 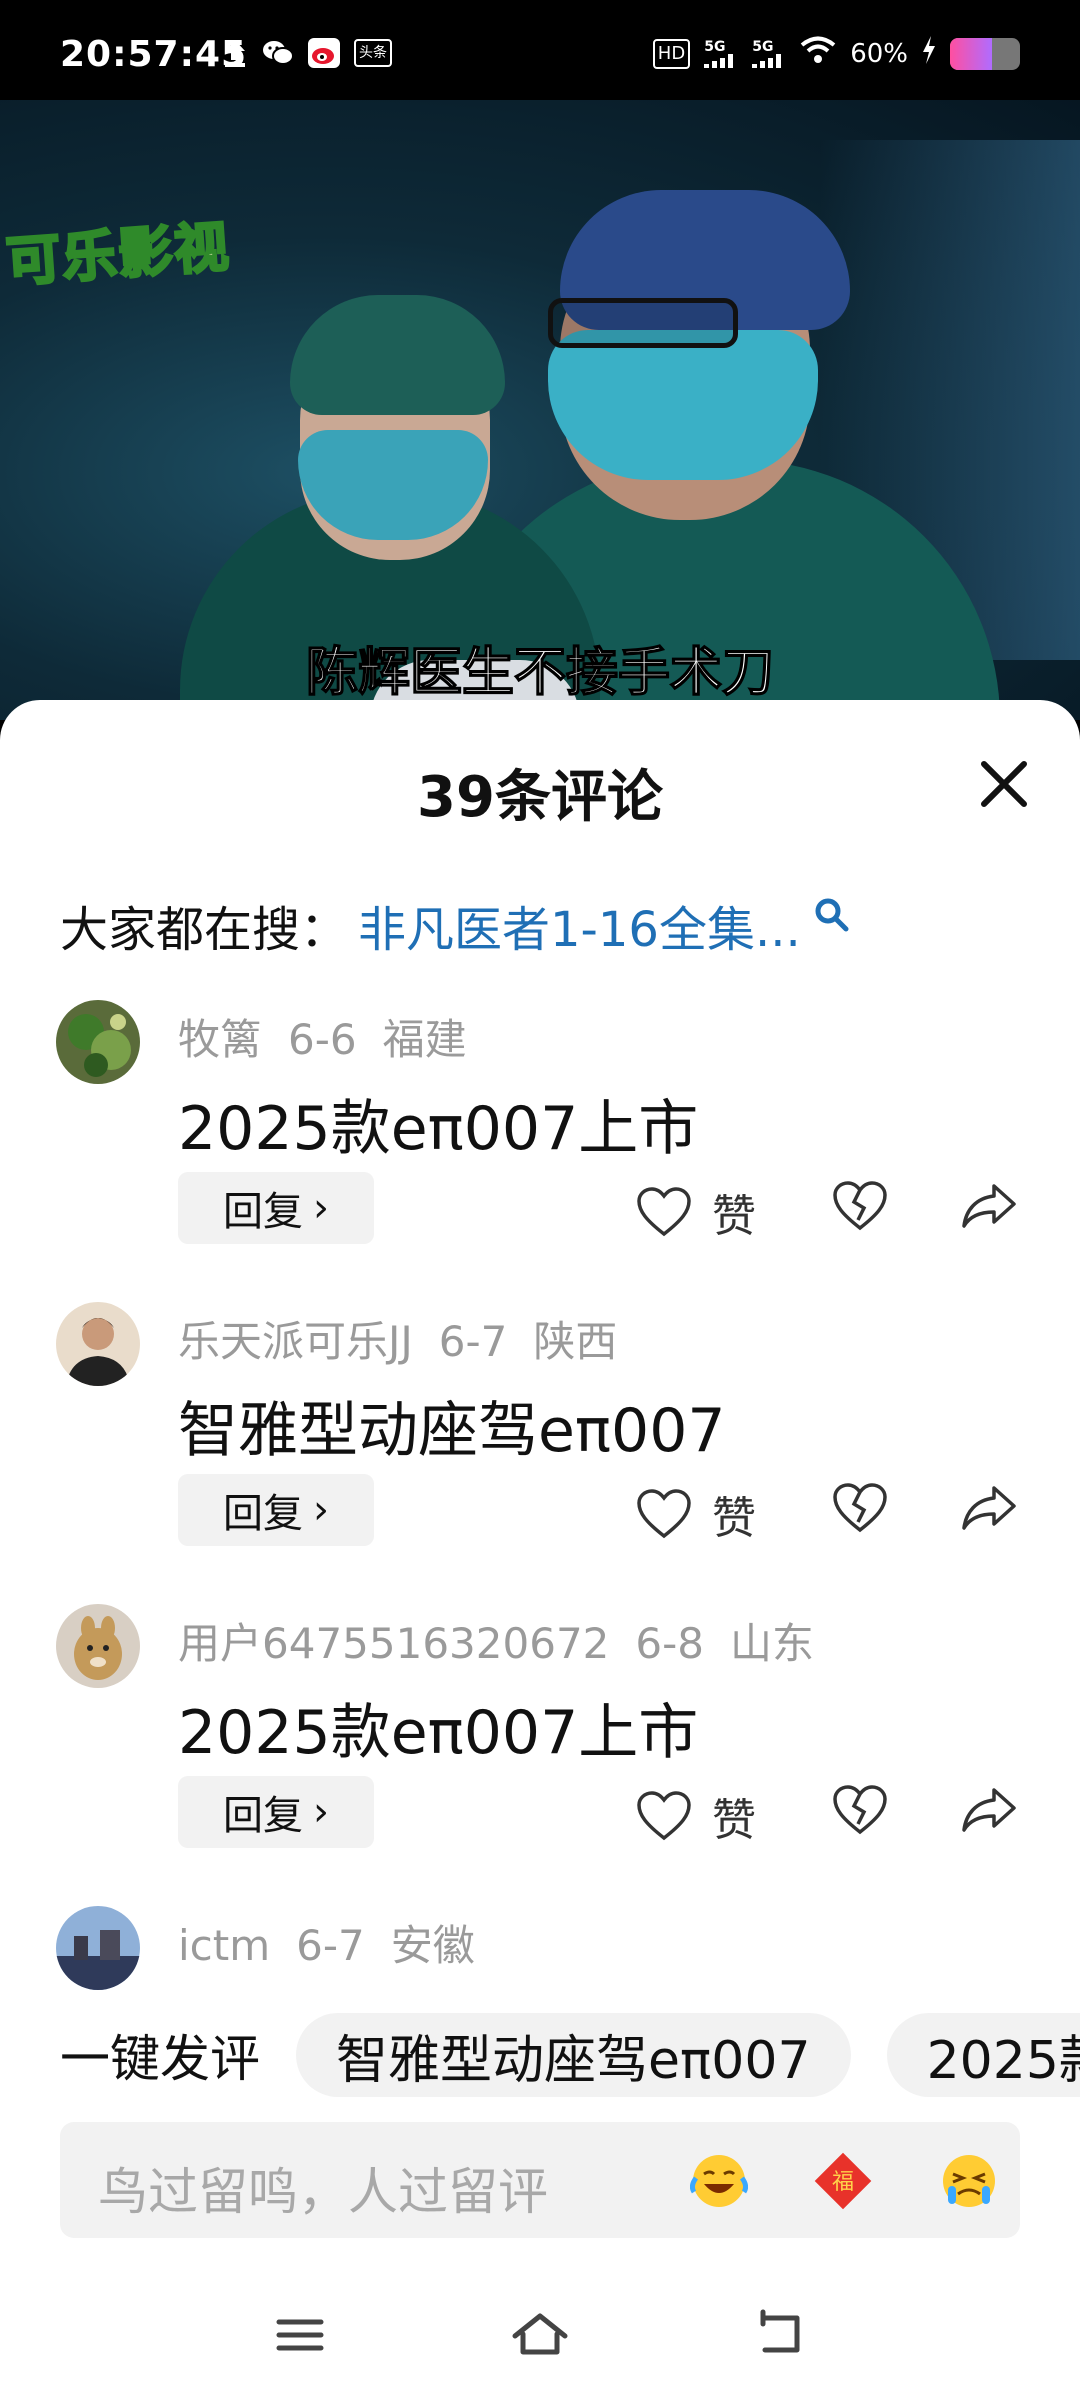 What do you see at coordinates (154, 54) in the screenshot?
I see `clock: 20:57:45` at bounding box center [154, 54].